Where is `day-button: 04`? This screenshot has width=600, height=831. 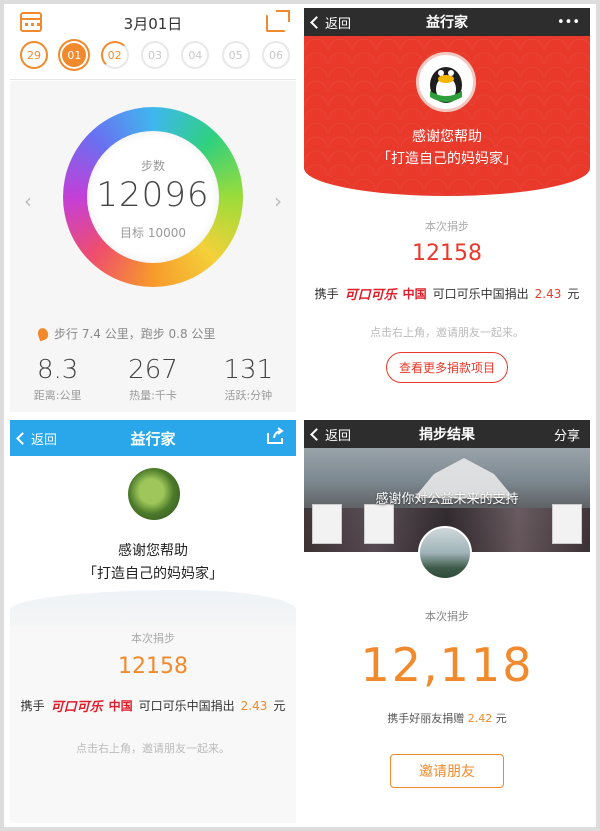 day-button: 04 is located at coordinates (195, 55).